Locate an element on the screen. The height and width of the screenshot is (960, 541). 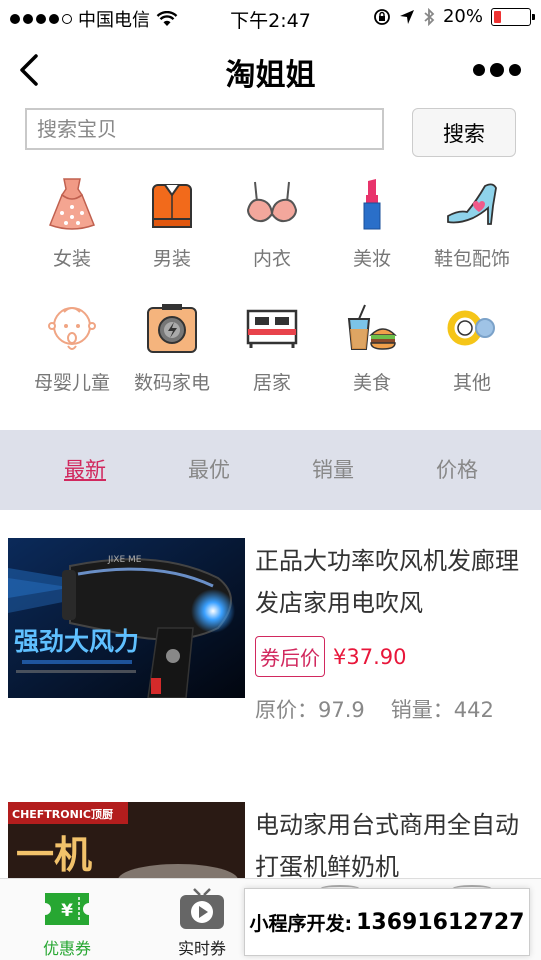
sort-tab-newest: 最新 is located at coordinates (85, 470).